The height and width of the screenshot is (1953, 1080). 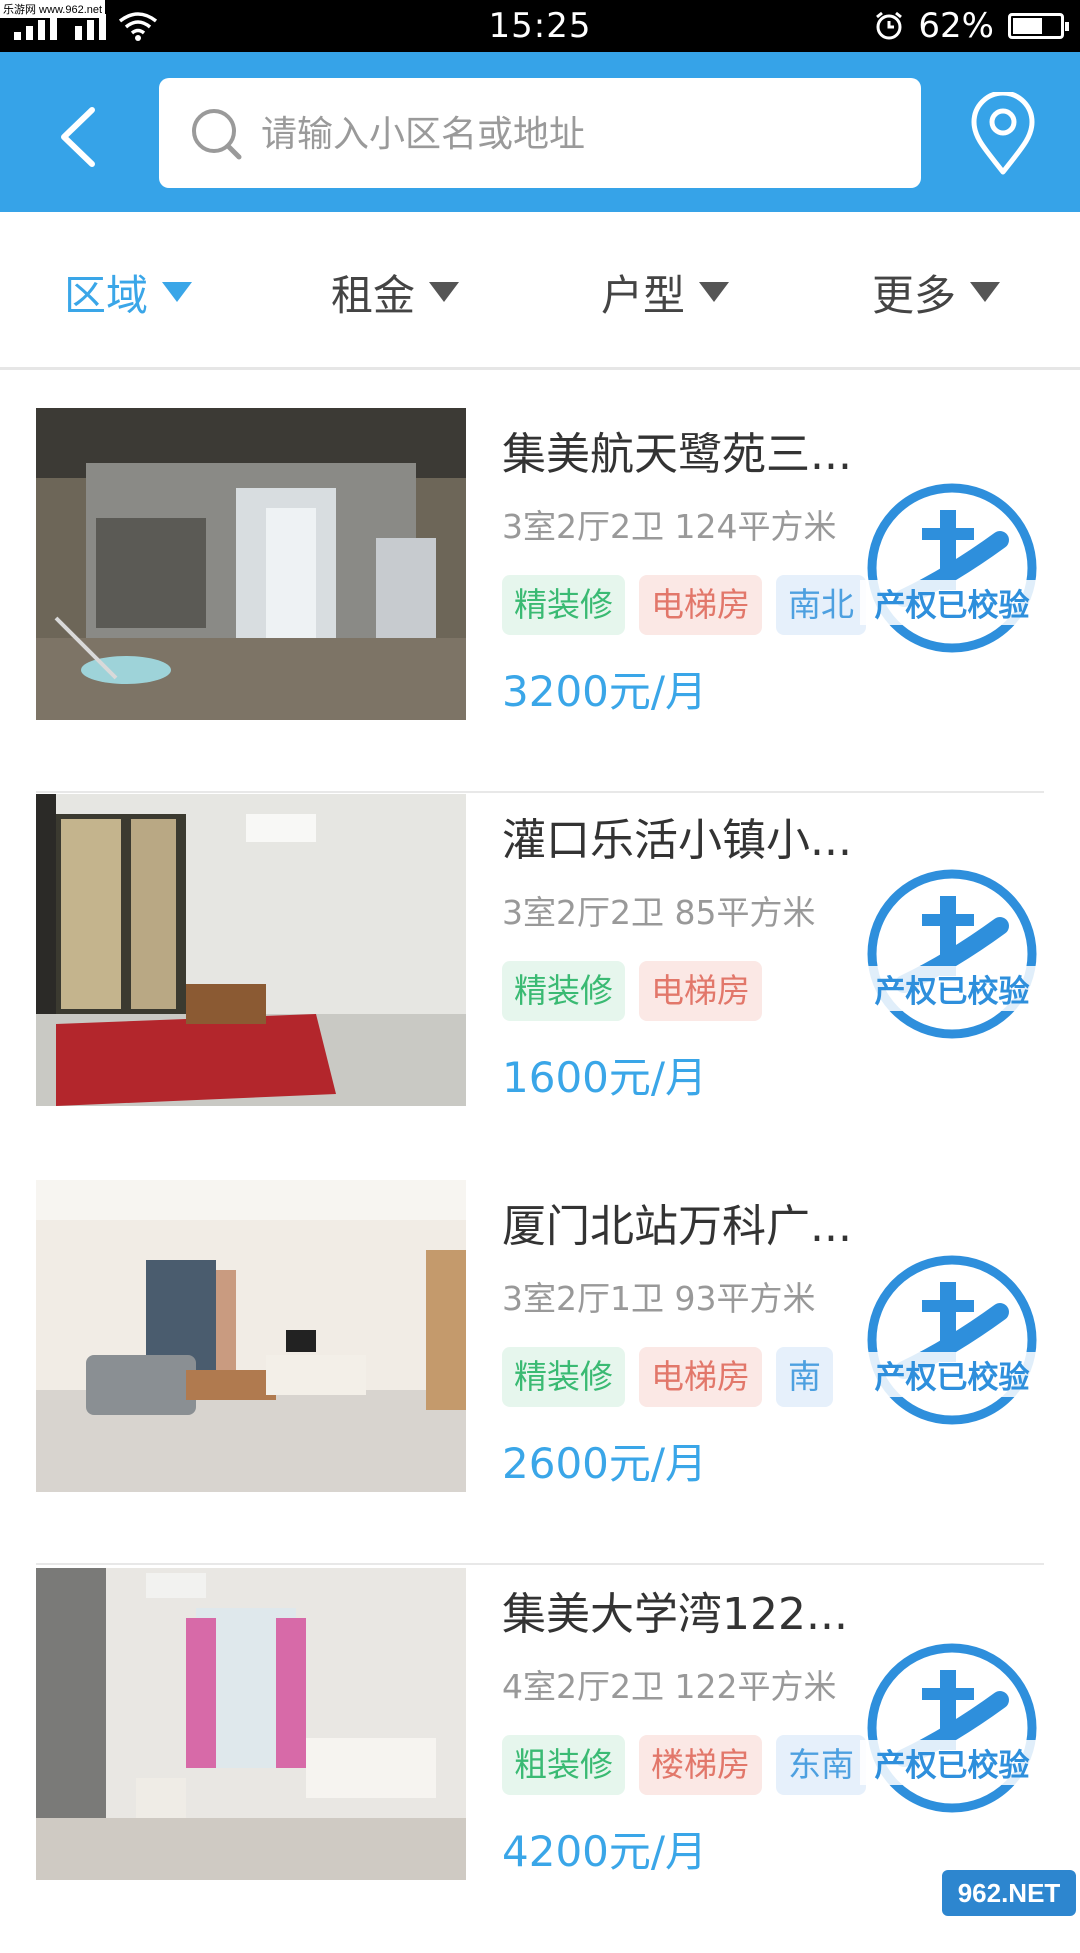 I want to click on tag-orientation: 南北, so click(x=821, y=605).